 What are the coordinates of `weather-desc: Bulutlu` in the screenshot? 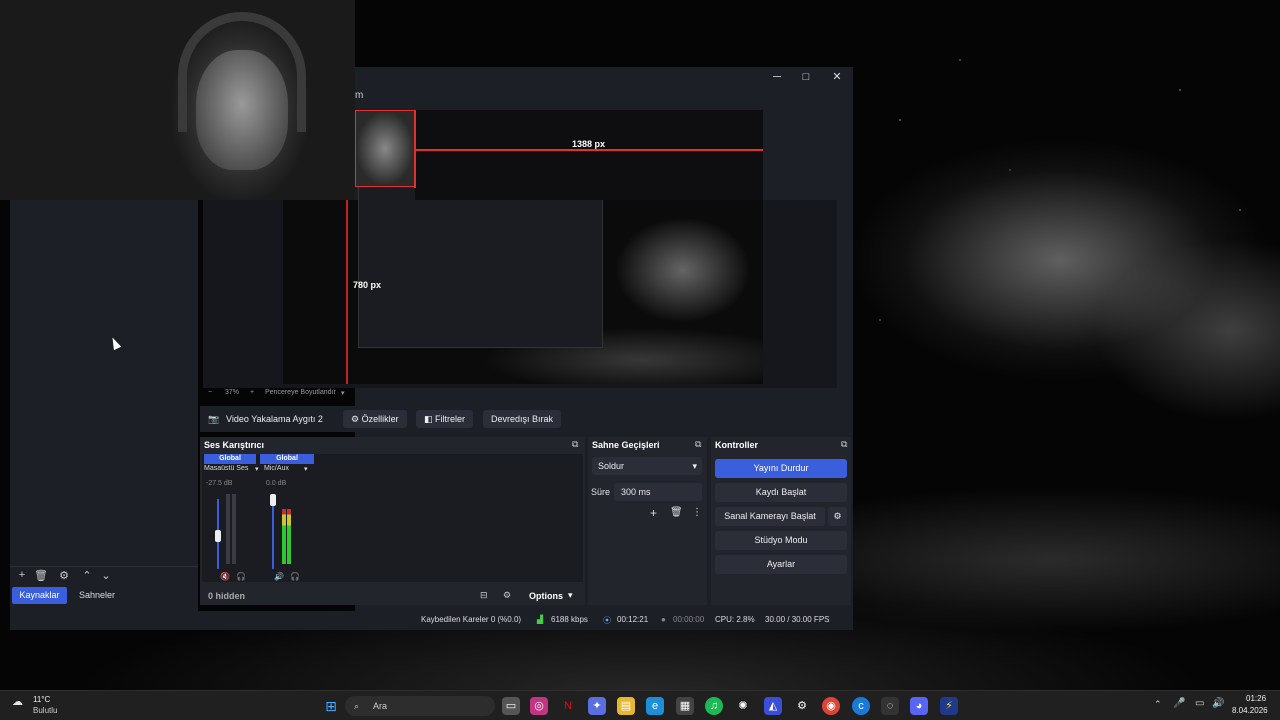 It's located at (45, 710).